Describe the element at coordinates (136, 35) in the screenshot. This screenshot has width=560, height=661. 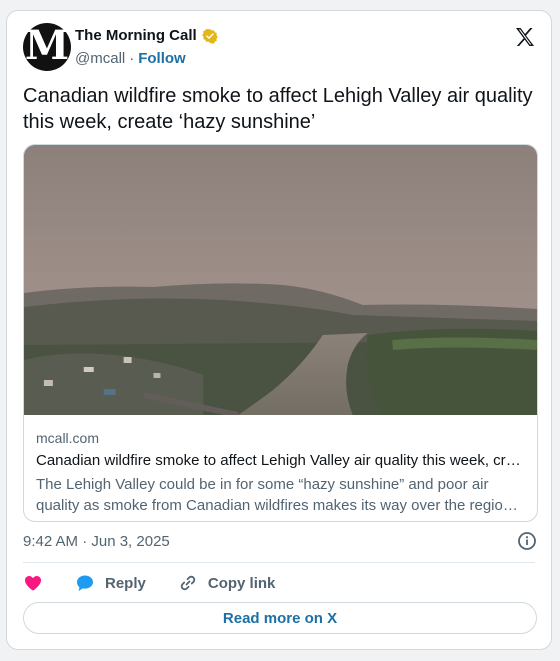
I see `author-display-name: The Morning Call` at that location.